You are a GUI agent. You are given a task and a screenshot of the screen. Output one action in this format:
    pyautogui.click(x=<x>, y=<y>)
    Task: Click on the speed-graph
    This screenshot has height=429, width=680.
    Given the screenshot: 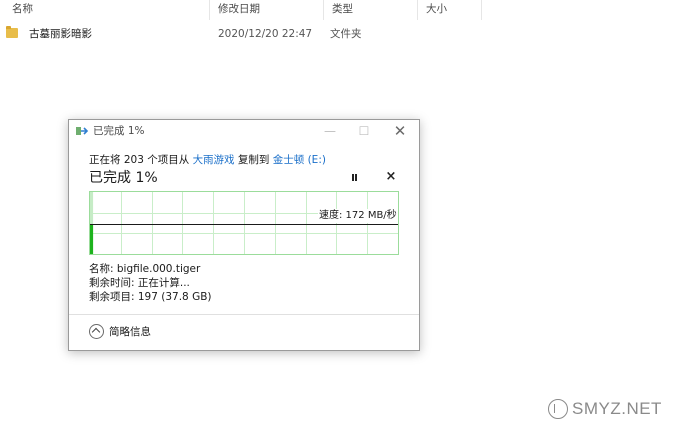 What is the action you would take?
    pyautogui.click(x=244, y=223)
    